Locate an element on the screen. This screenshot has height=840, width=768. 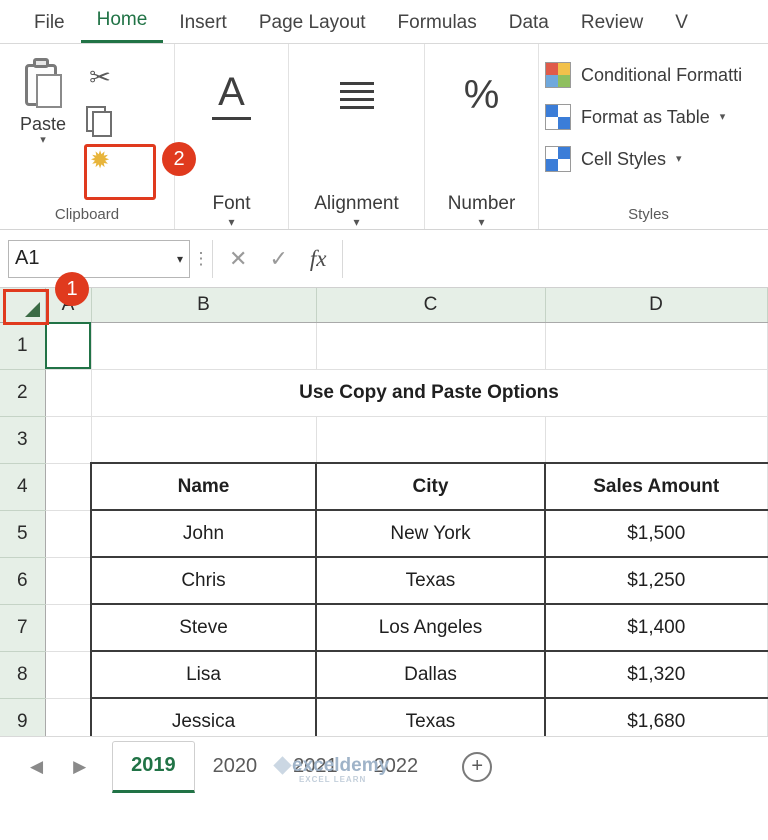
cell-D4: Sales Amount is located at coordinates (656, 486).